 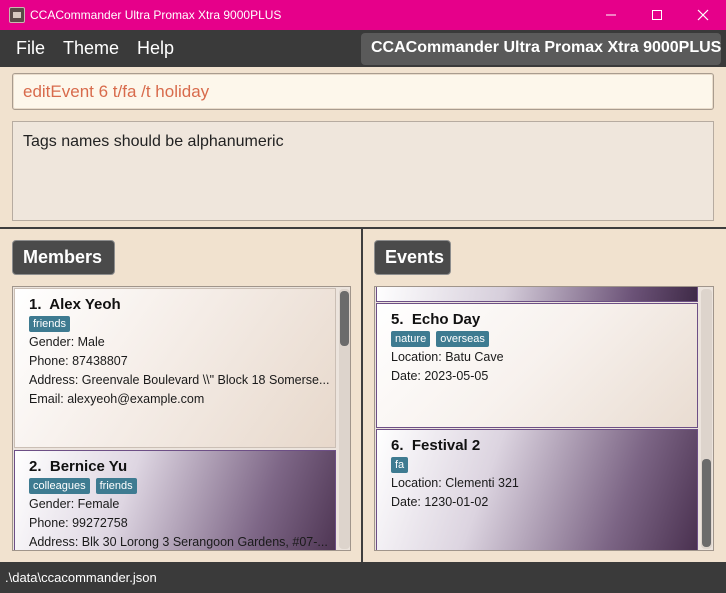 What do you see at coordinates (116, 92) in the screenshot?
I see `command-input: editEvent 6 t/fa /t holiday` at bounding box center [116, 92].